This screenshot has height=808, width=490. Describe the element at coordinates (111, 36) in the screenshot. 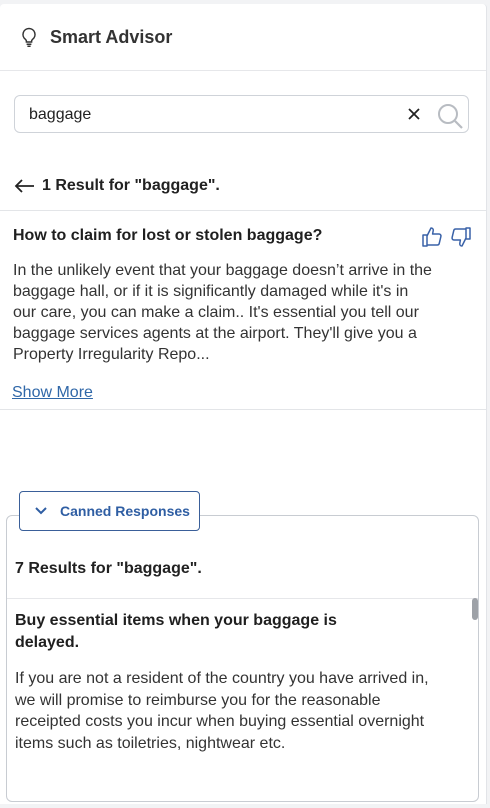

I see `panel-title: Smart Advisor` at that location.